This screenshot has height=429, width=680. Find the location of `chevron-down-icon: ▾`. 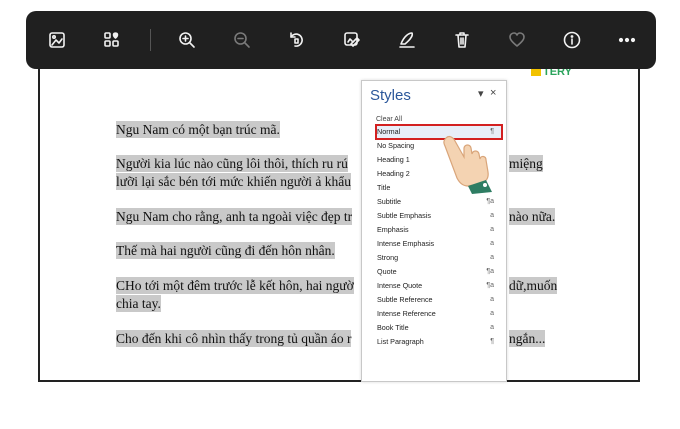

chevron-down-icon: ▾ is located at coordinates (481, 93).